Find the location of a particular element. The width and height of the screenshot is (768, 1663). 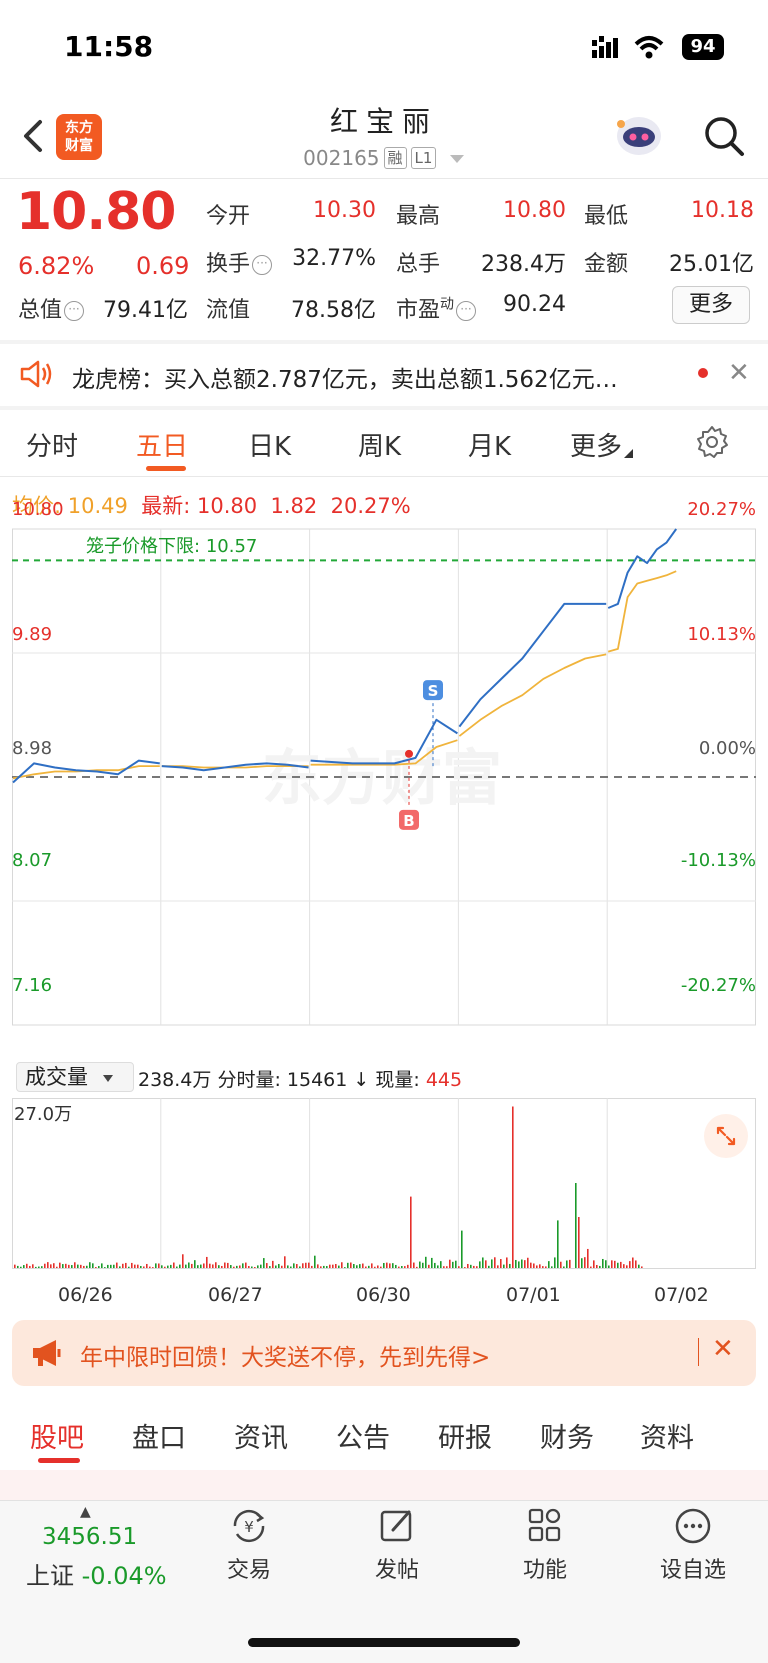

cage-limit-label: 笼子价格下限: 10.57 is located at coordinates (171, 545).